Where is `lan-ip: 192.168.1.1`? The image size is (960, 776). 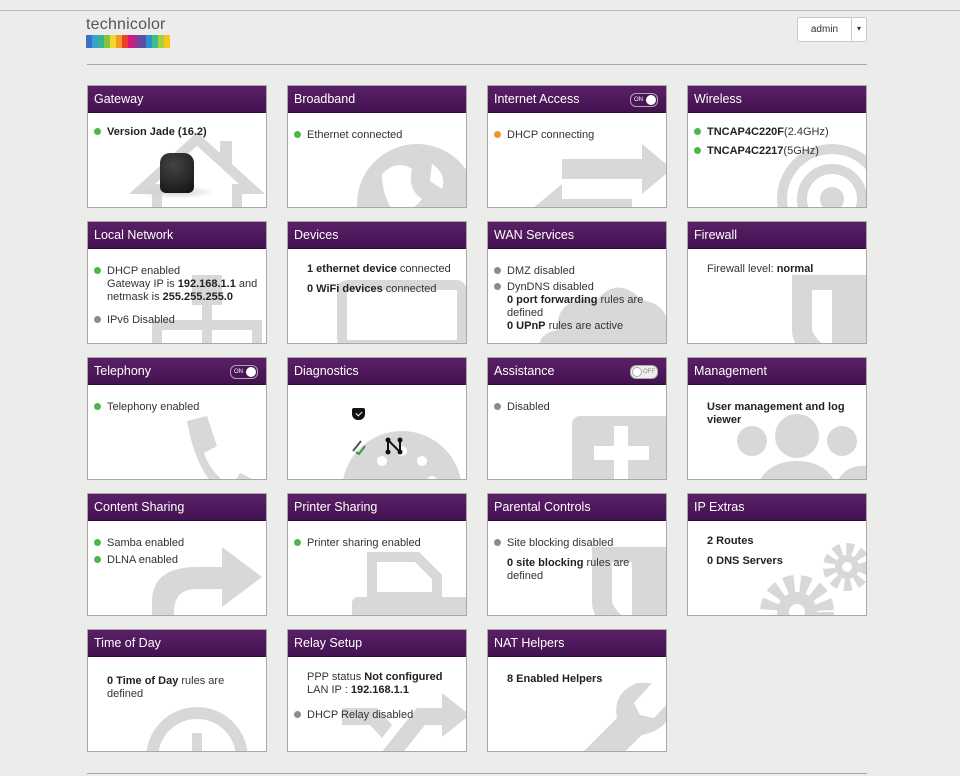 lan-ip: 192.168.1.1 is located at coordinates (379, 690).